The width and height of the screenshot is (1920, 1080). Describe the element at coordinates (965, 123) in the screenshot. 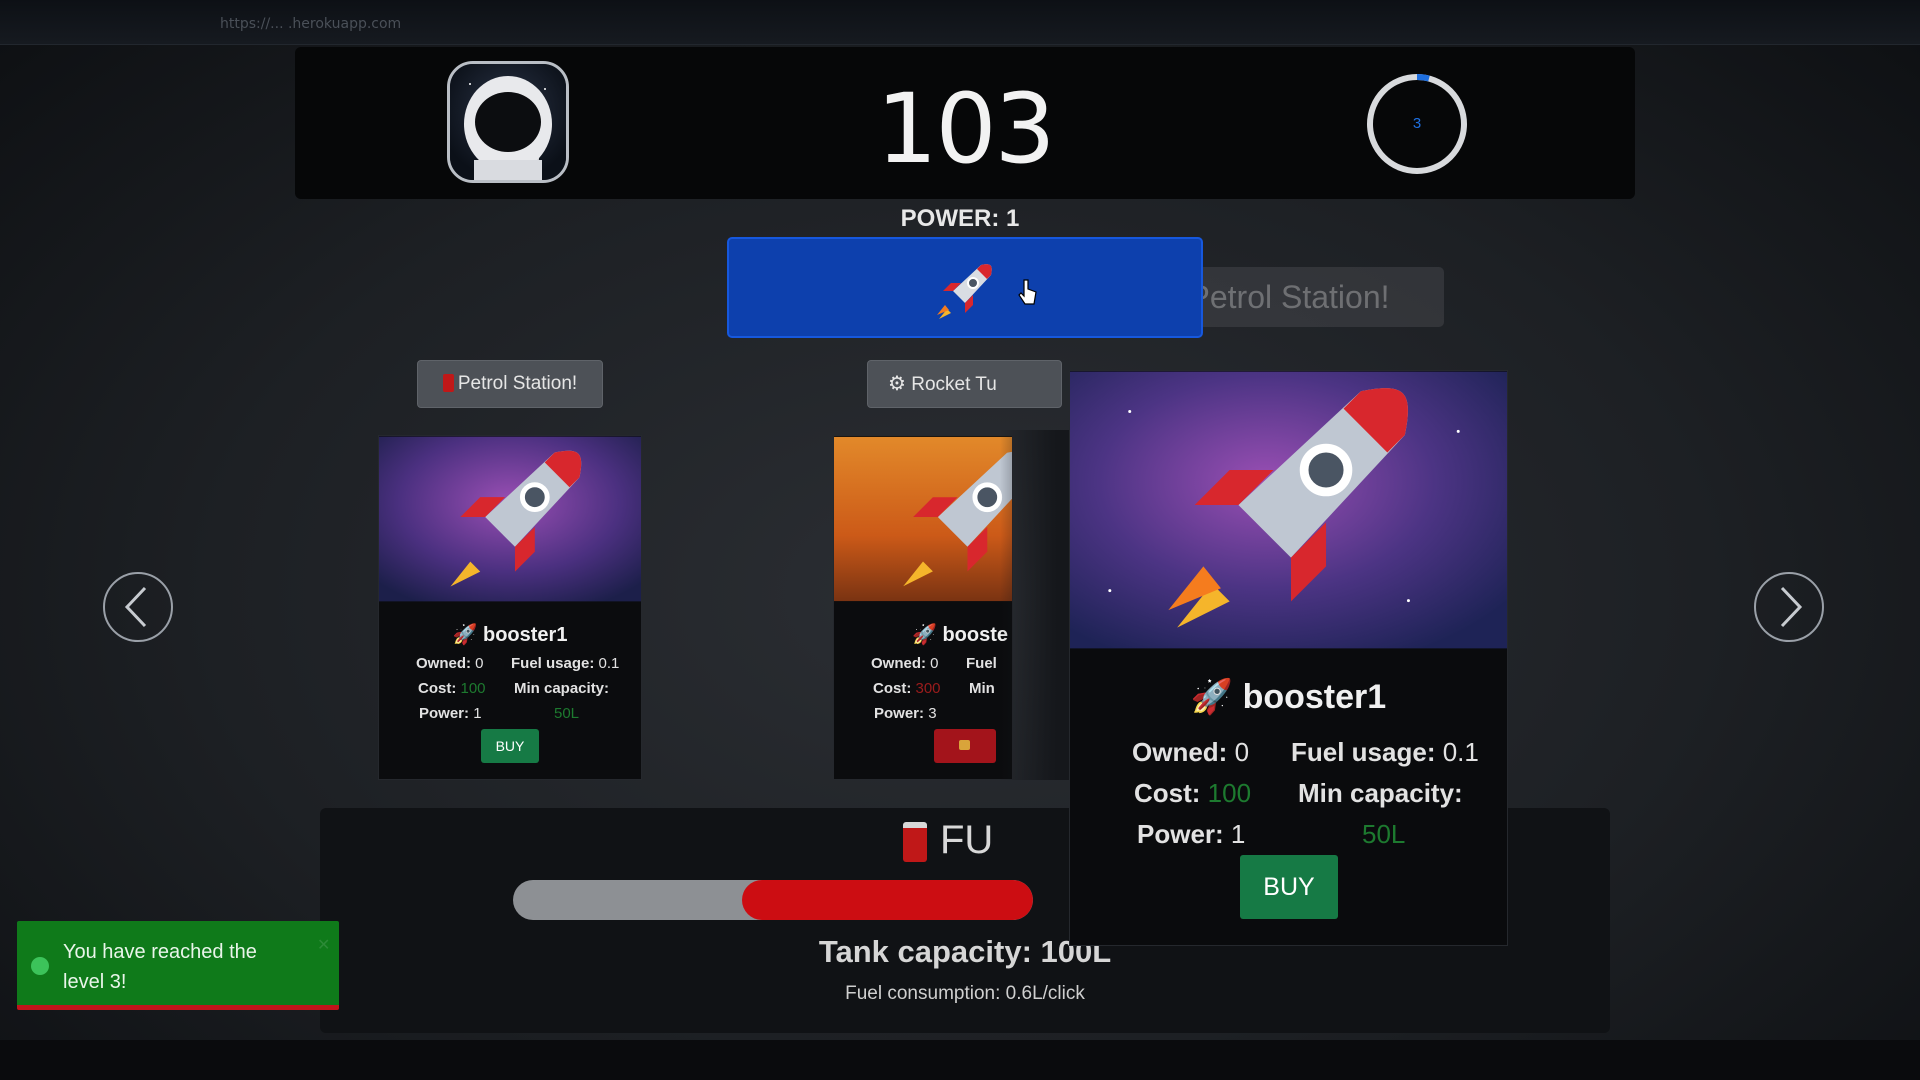

I see `top-status-panel: 103 3` at that location.